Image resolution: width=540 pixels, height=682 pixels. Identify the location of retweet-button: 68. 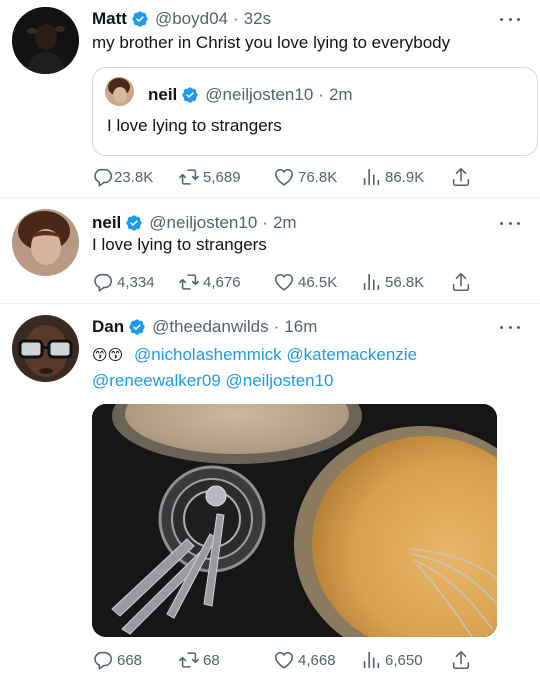
(199, 660).